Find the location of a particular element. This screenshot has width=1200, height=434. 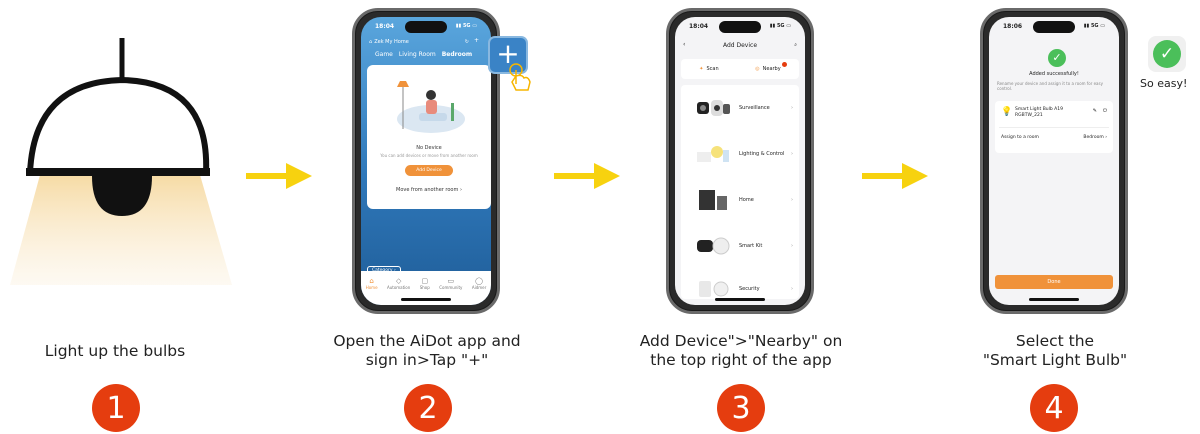

nav-home: ⌂ Home is located at coordinates (372, 291).